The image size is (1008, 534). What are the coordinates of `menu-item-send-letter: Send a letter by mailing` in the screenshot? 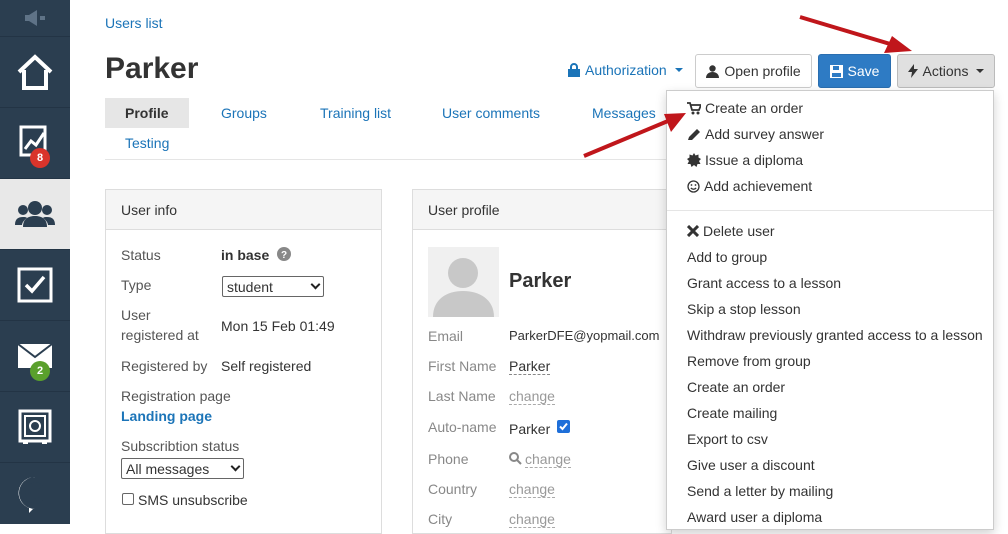 It's located at (760, 491).